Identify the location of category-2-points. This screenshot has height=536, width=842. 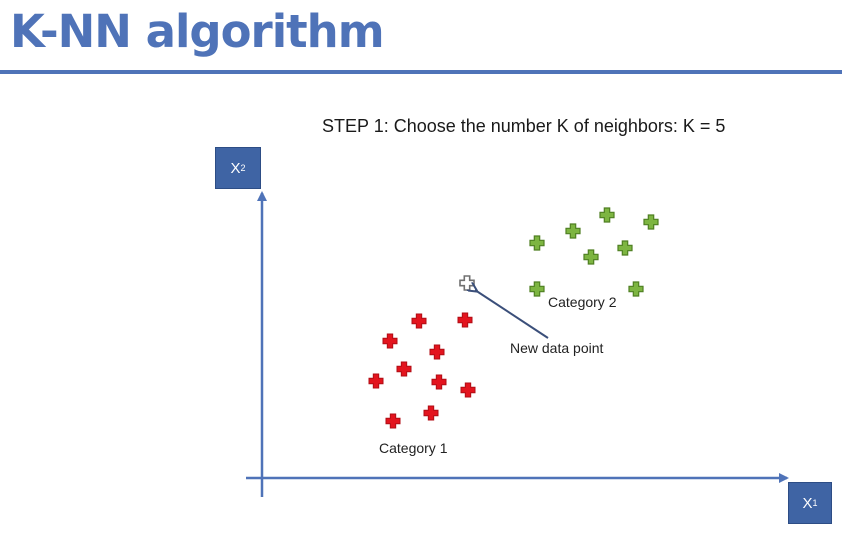
(594, 252).